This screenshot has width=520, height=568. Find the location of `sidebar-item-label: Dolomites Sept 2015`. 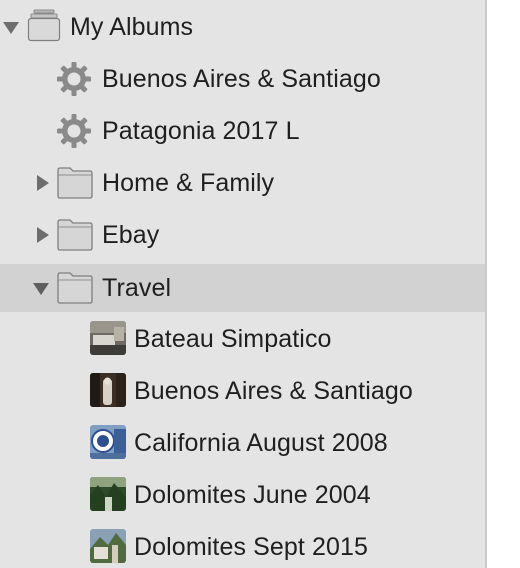

sidebar-item-label: Dolomites Sept 2015 is located at coordinates (251, 546).